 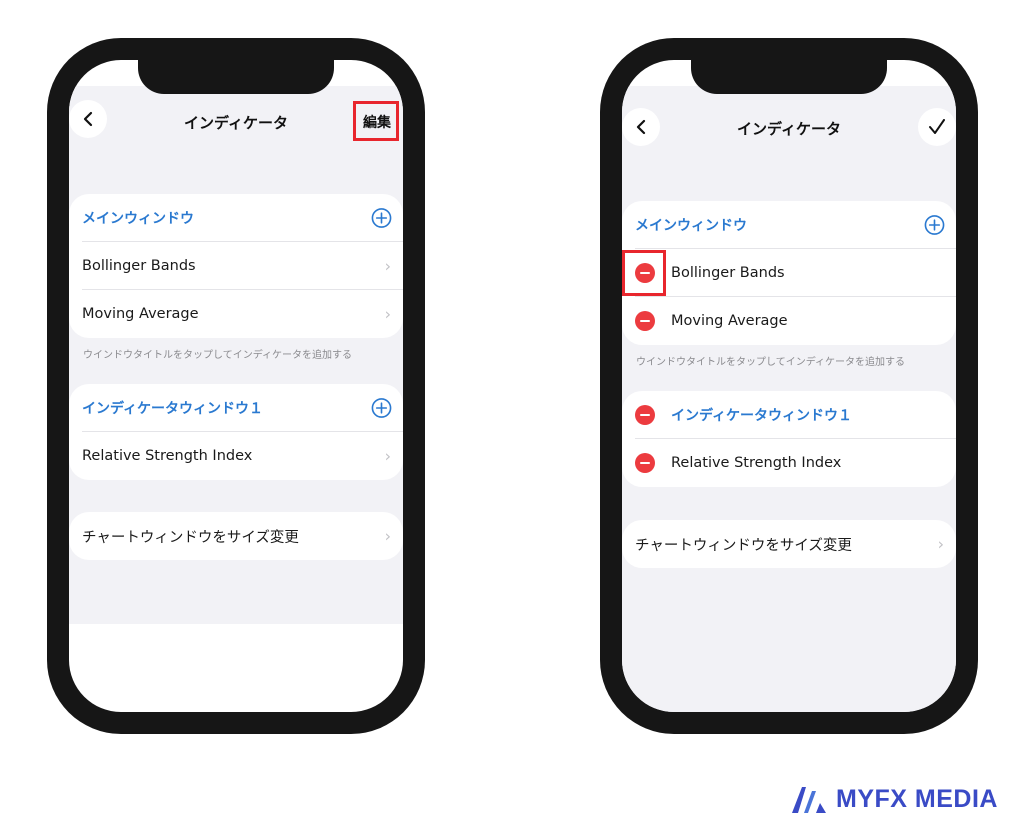 I want to click on done-button, so click(x=937, y=127).